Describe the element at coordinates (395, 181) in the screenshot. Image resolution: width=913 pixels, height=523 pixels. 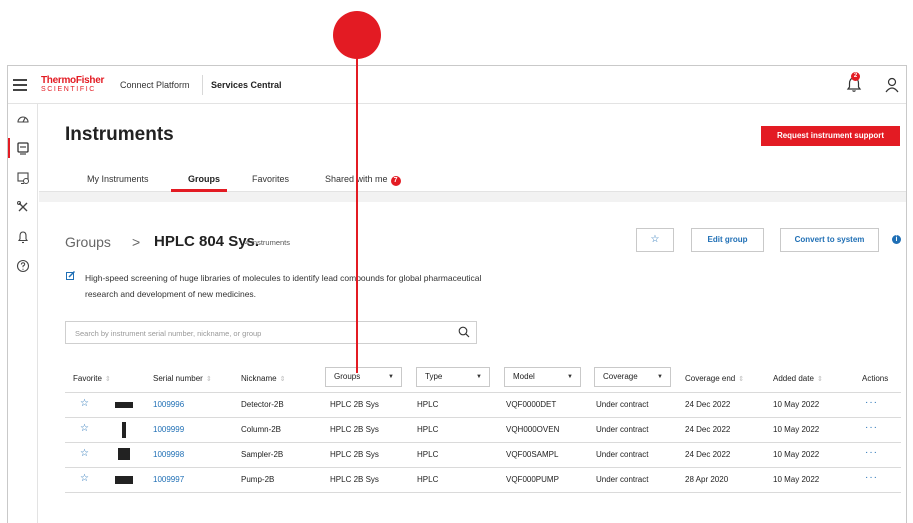
I see `shared-badge: 7` at that location.